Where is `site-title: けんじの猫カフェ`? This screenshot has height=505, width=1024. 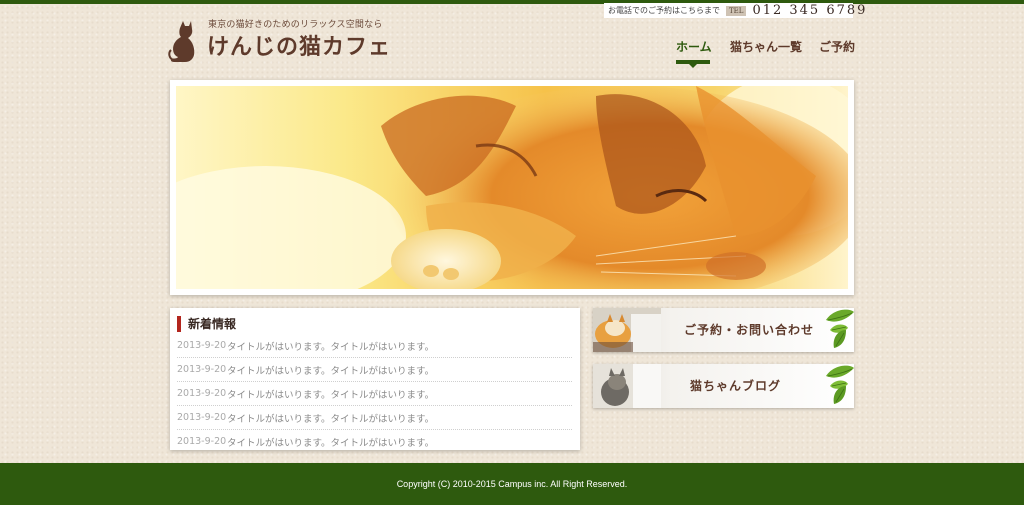
site-title: けんじの猫カフェ is located at coordinates (299, 45).